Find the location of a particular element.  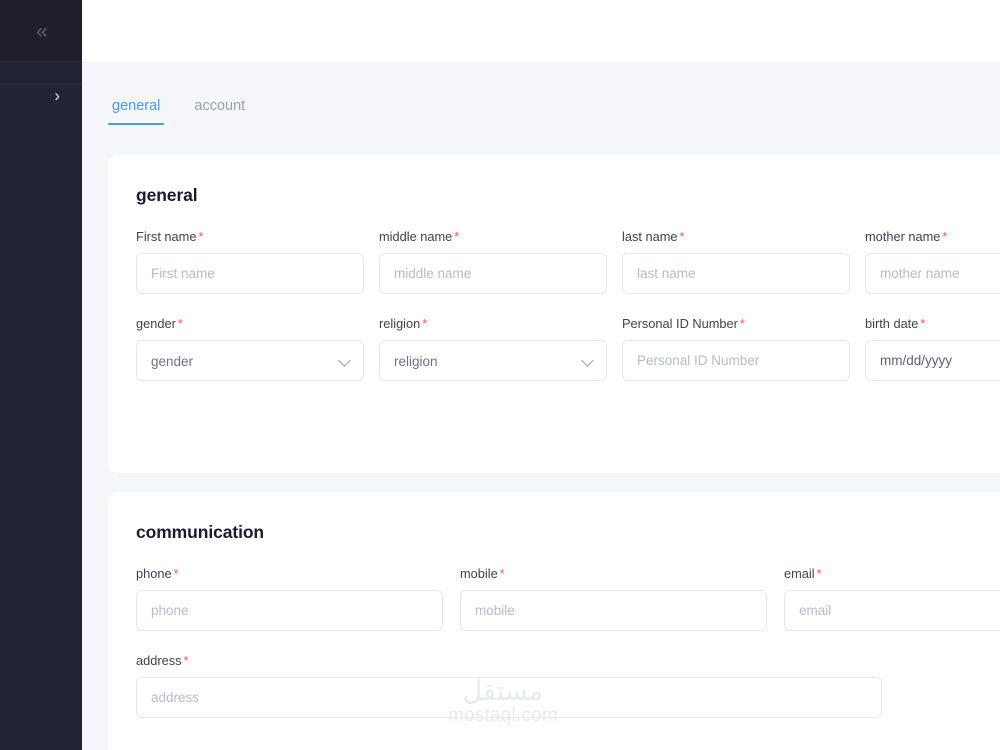

label-text: birth date is located at coordinates (892, 323).